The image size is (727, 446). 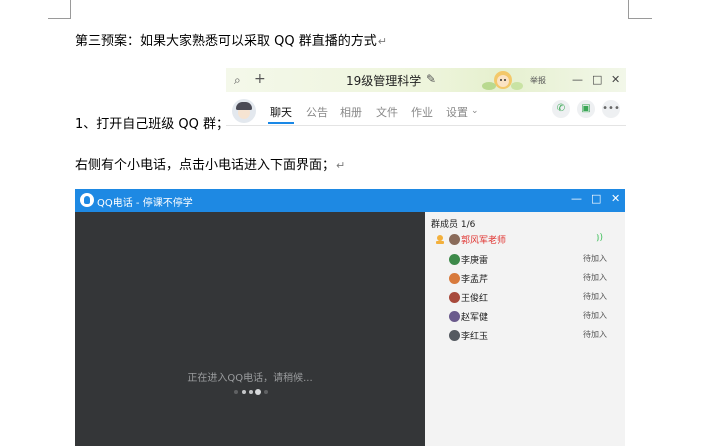 I want to click on member-name: 李红玉, so click(x=475, y=337).